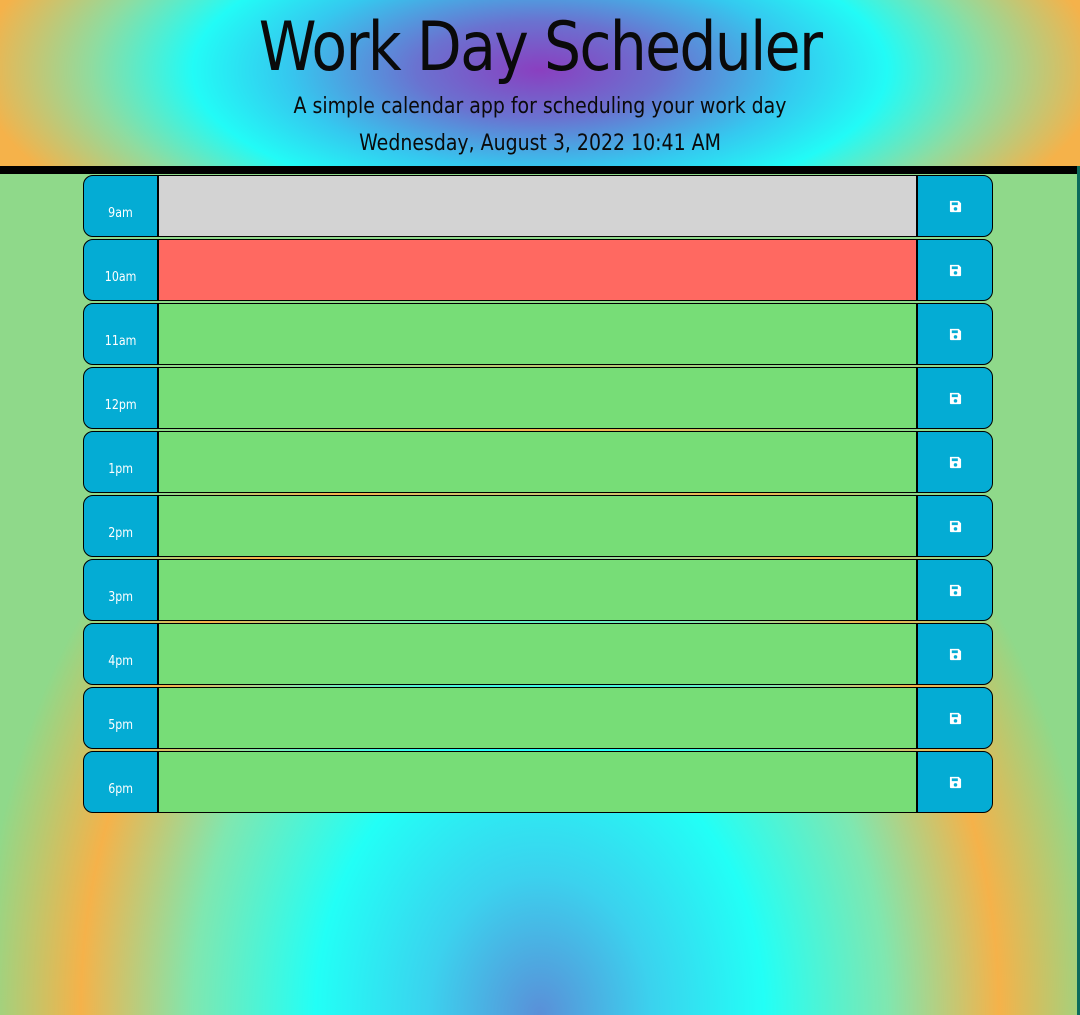 Image resolution: width=1080 pixels, height=1015 pixels. What do you see at coordinates (120, 661) in the screenshot?
I see `hour-text: 4pm` at bounding box center [120, 661].